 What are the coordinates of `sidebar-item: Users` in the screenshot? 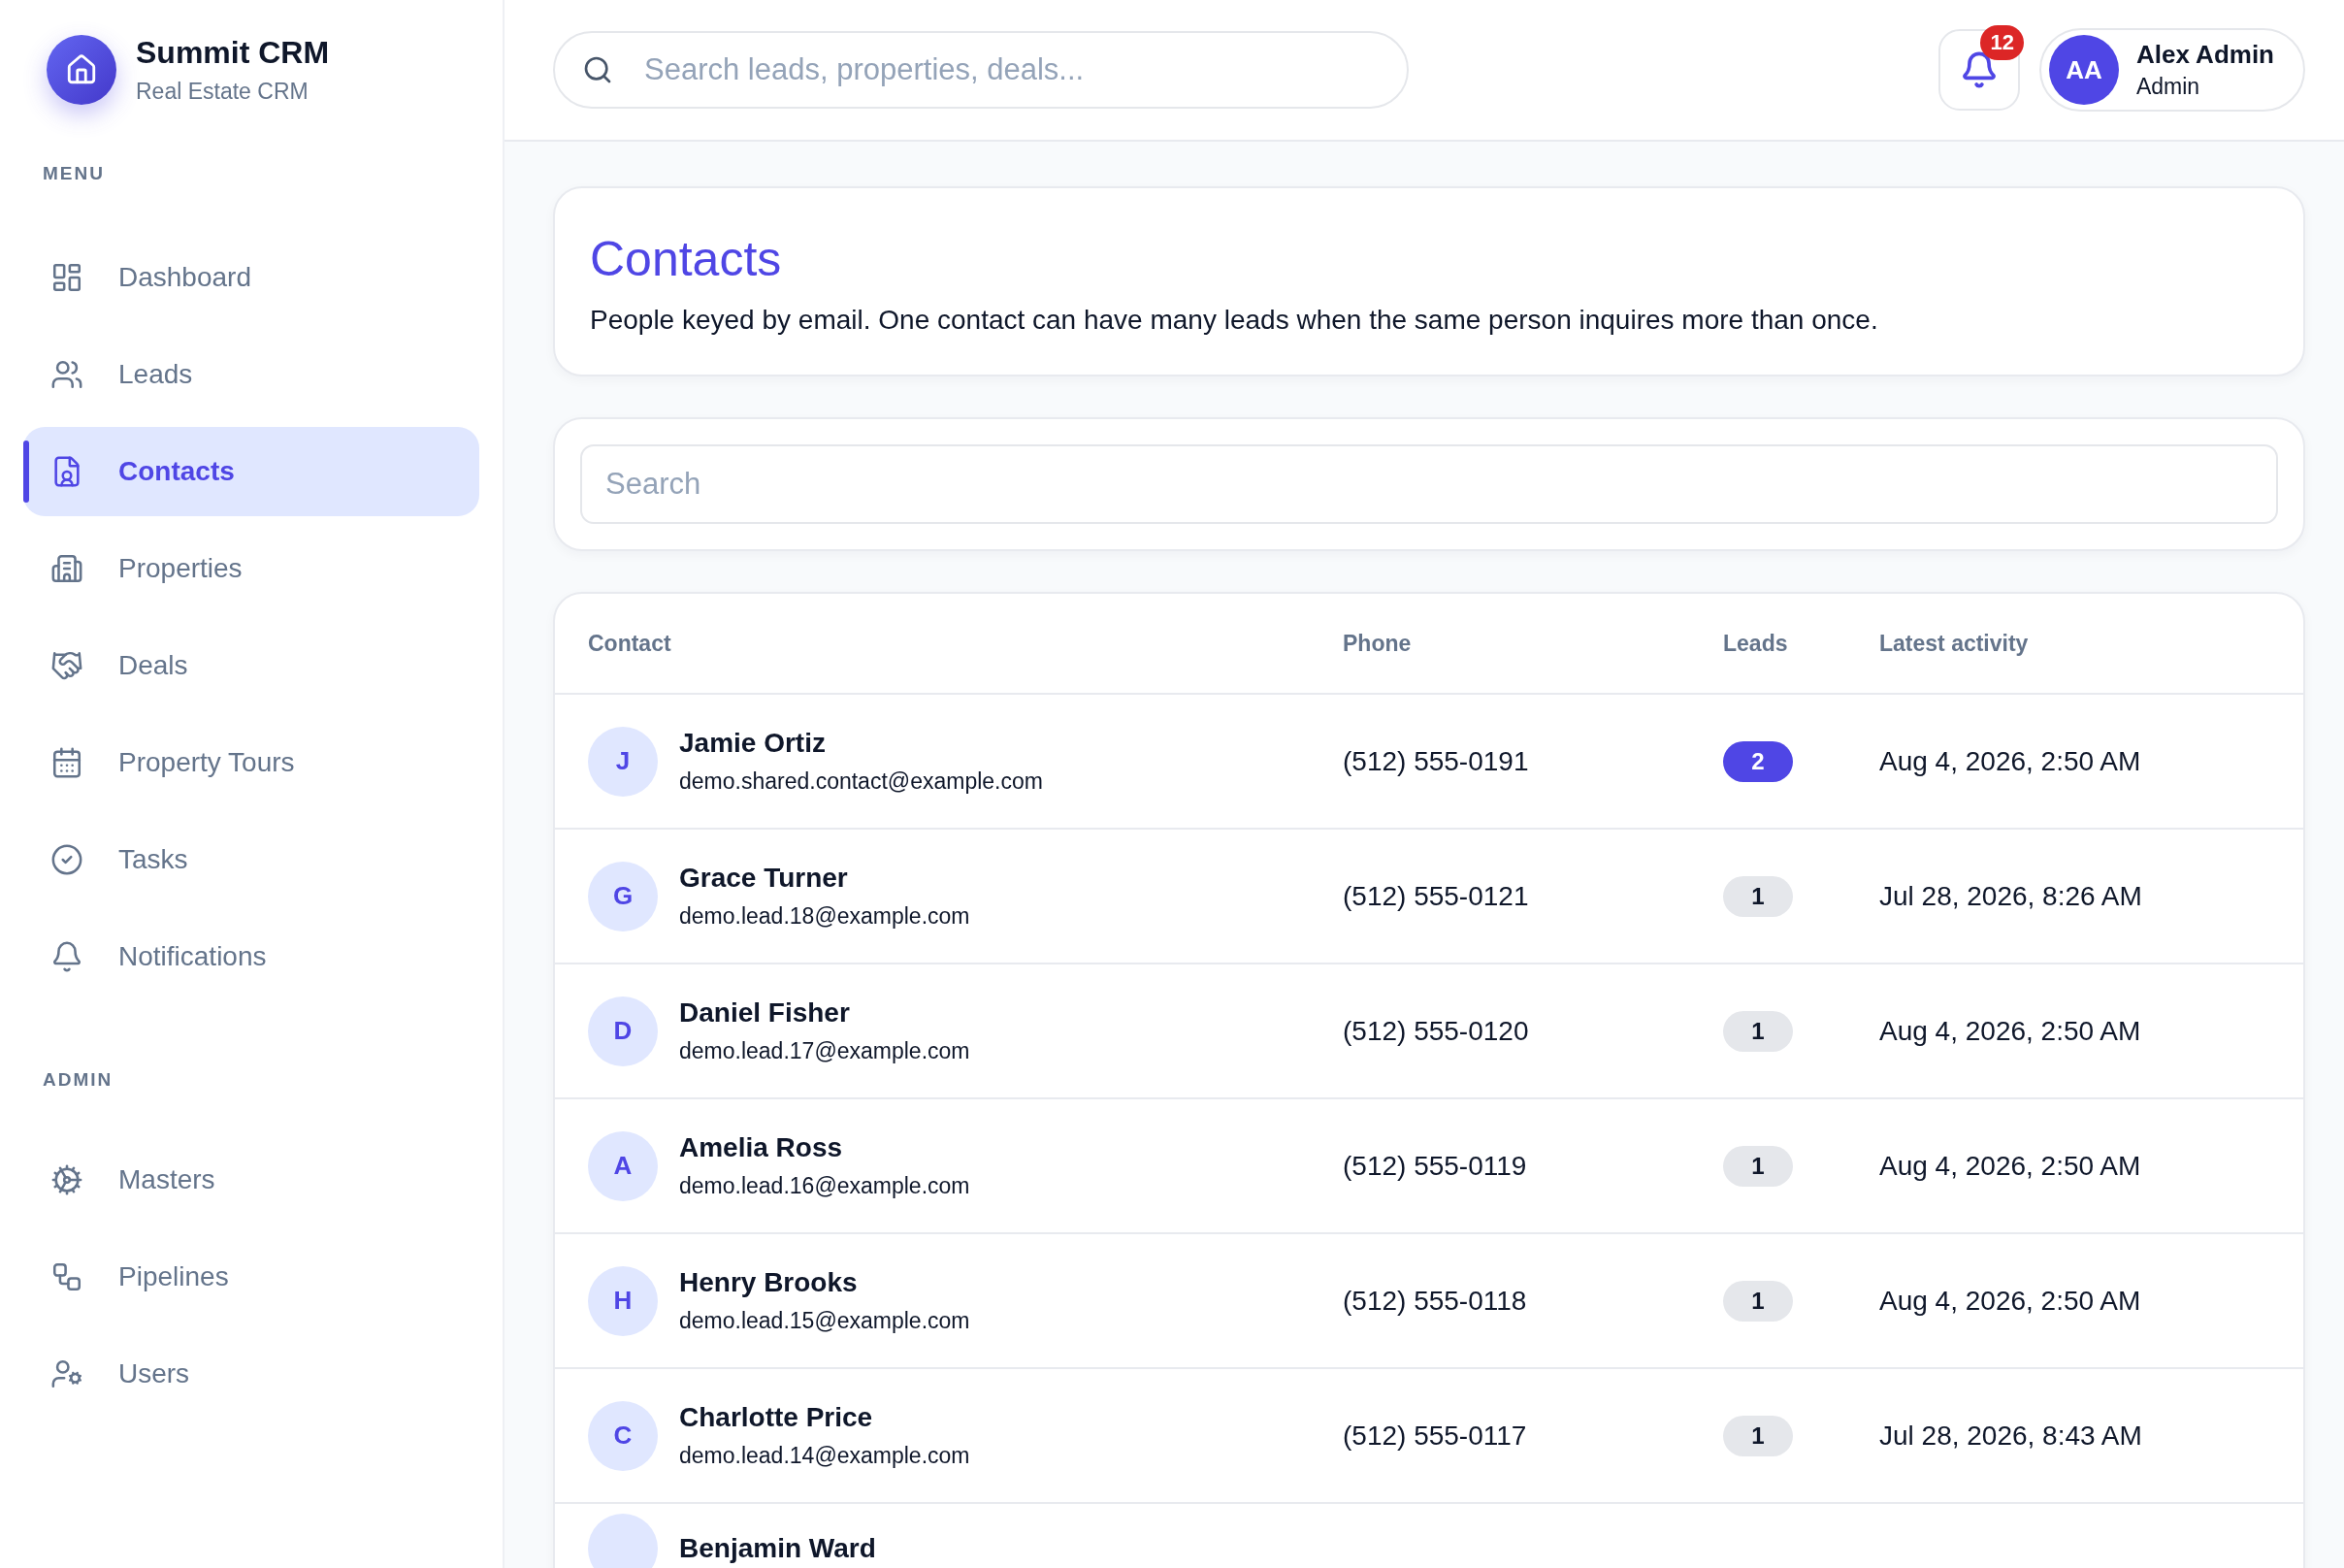 It's located at (251, 1374).